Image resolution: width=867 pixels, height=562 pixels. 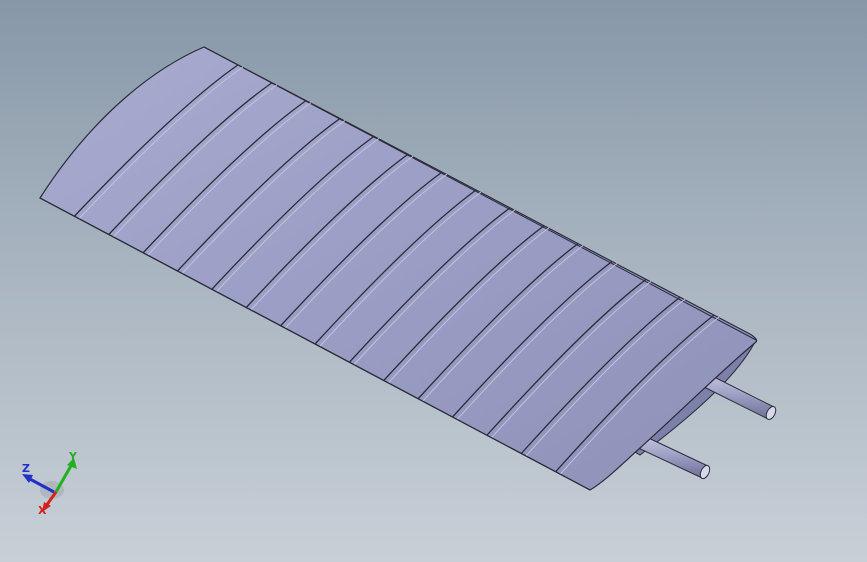 I want to click on y-axis-line, so click(x=64, y=478).